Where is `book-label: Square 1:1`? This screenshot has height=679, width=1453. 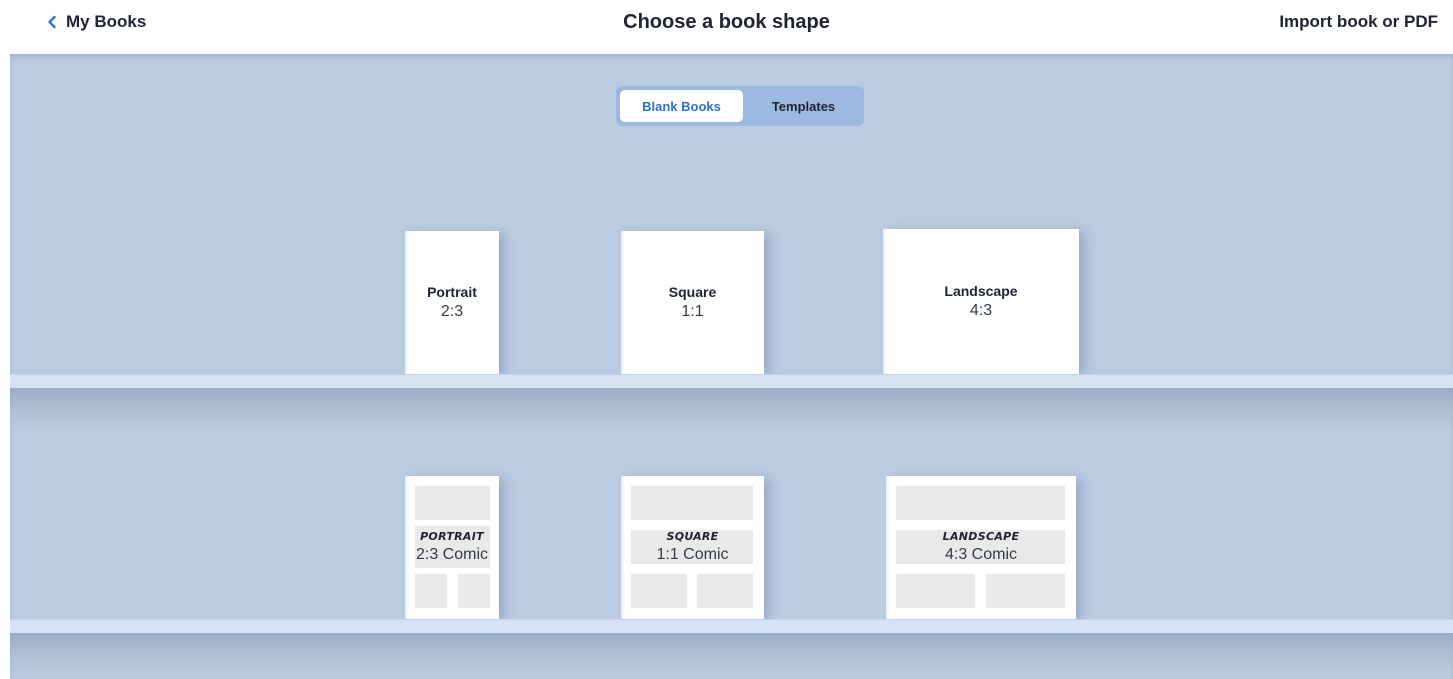 book-label: Square 1:1 is located at coordinates (692, 303).